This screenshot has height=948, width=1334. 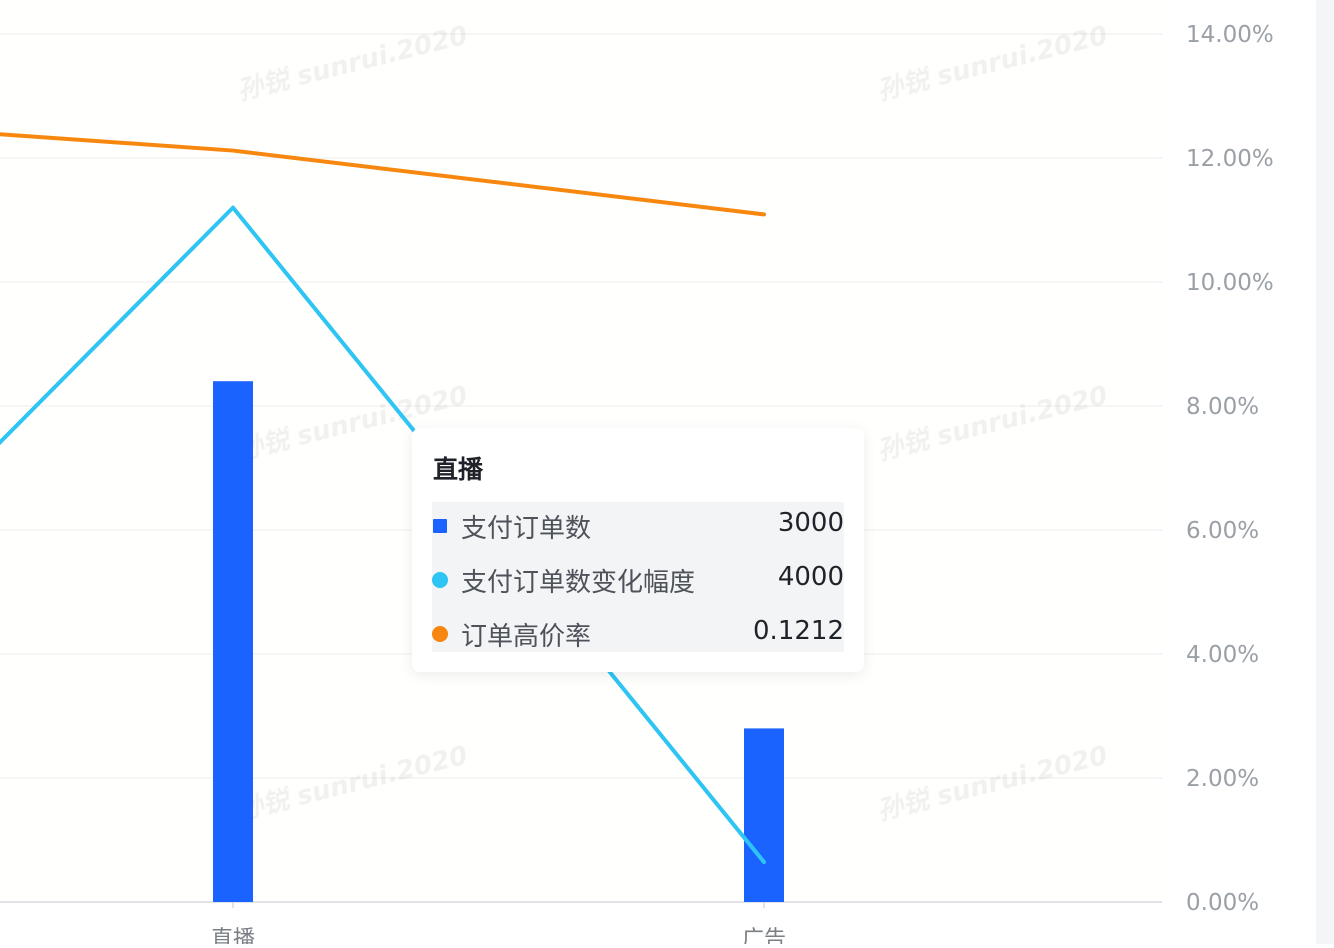 What do you see at coordinates (1222, 407) in the screenshot?
I see `y-axis-tick-label: 8.00%` at bounding box center [1222, 407].